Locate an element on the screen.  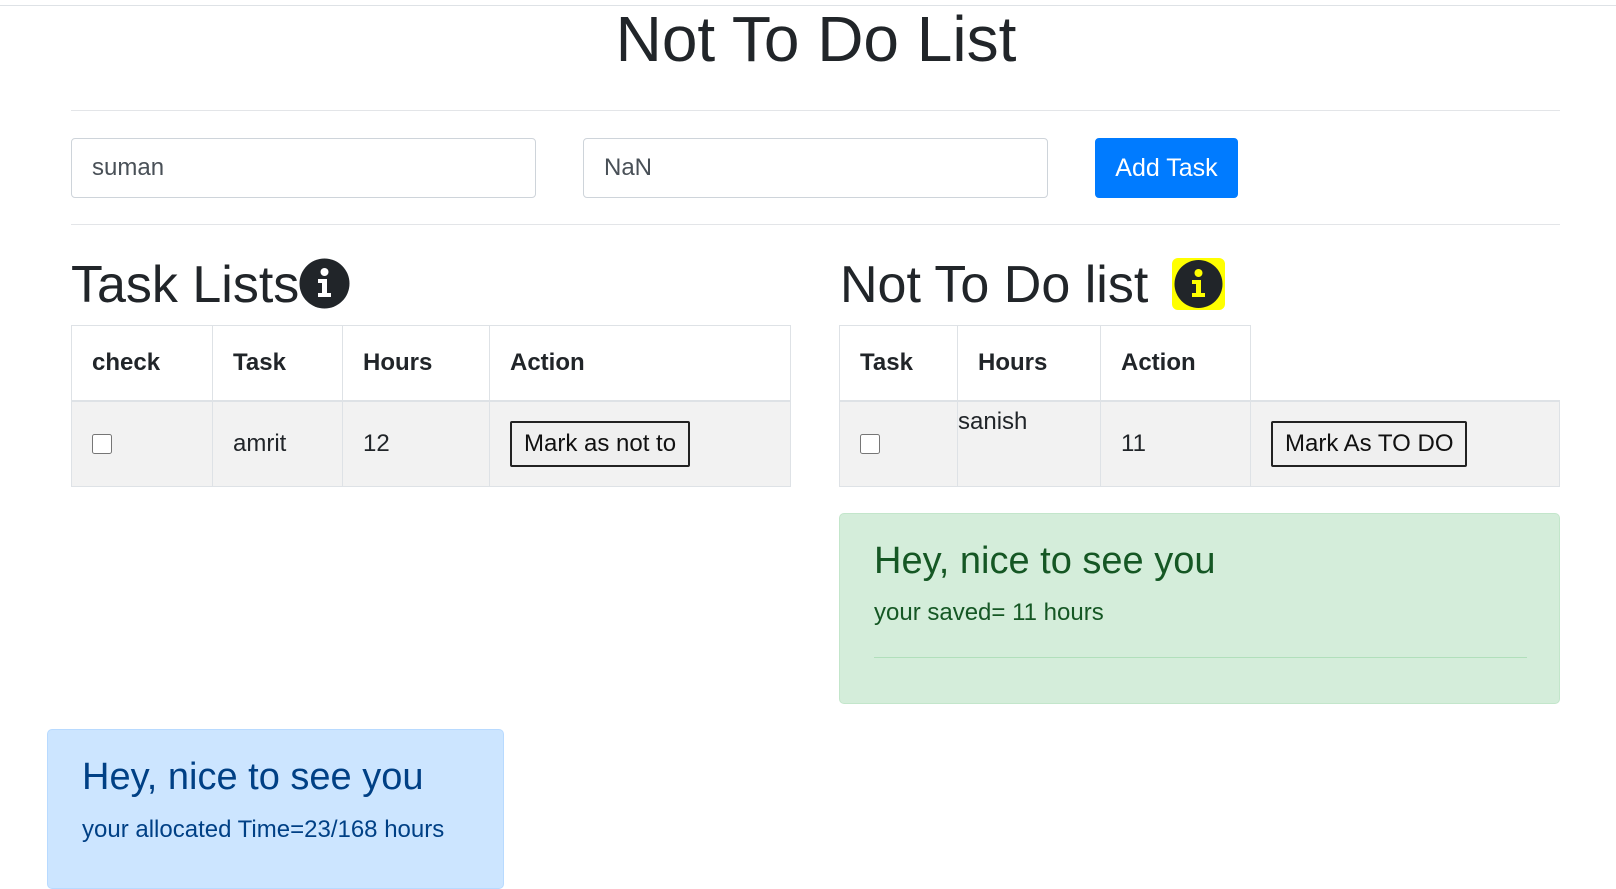
alert-divider is located at coordinates (1200, 657).